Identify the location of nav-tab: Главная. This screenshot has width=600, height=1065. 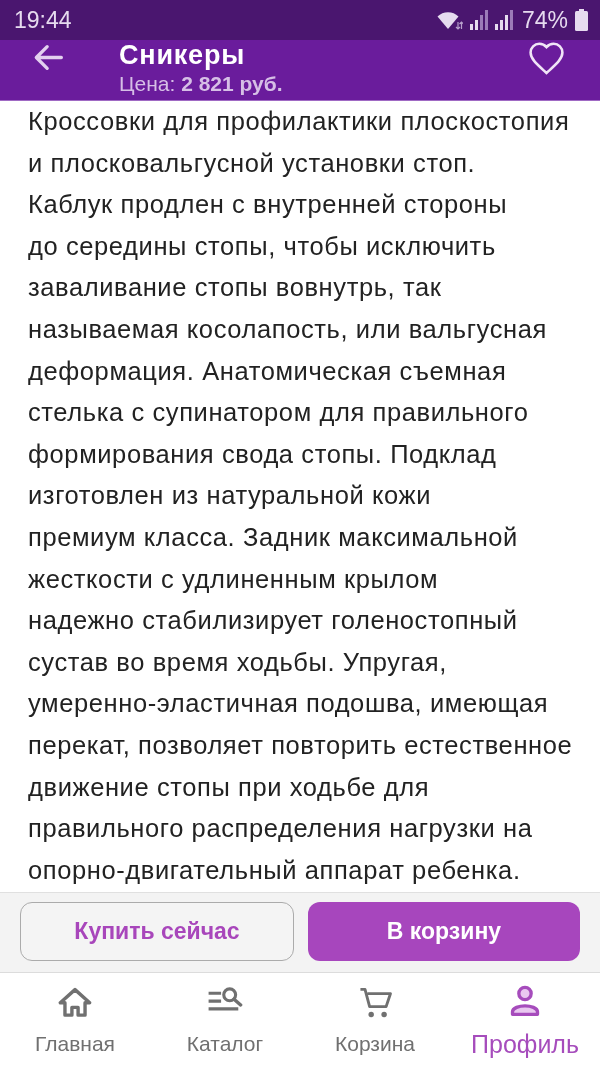
(75, 1022).